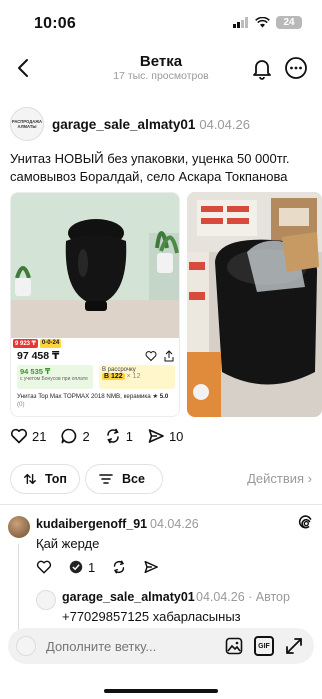 The height and width of the screenshot is (699, 322). Describe the element at coordinates (91, 524) in the screenshot. I see `comment-author: kudaibergenoff_91` at that location.